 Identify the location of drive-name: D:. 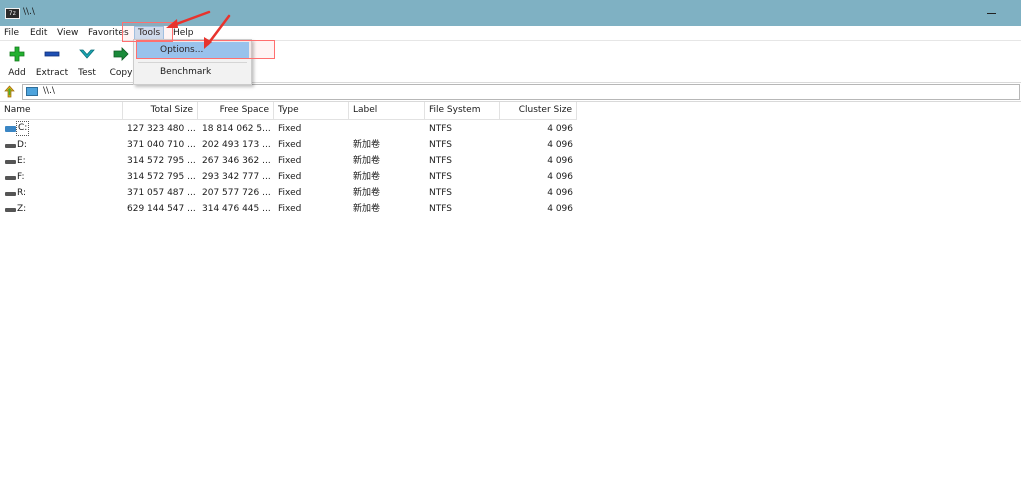
(22, 145).